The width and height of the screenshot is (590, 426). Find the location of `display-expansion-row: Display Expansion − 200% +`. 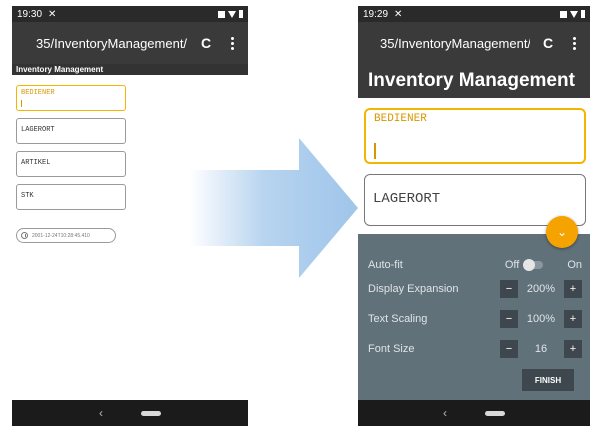

display-expansion-row: Display Expansion − 200% + is located at coordinates (475, 289).